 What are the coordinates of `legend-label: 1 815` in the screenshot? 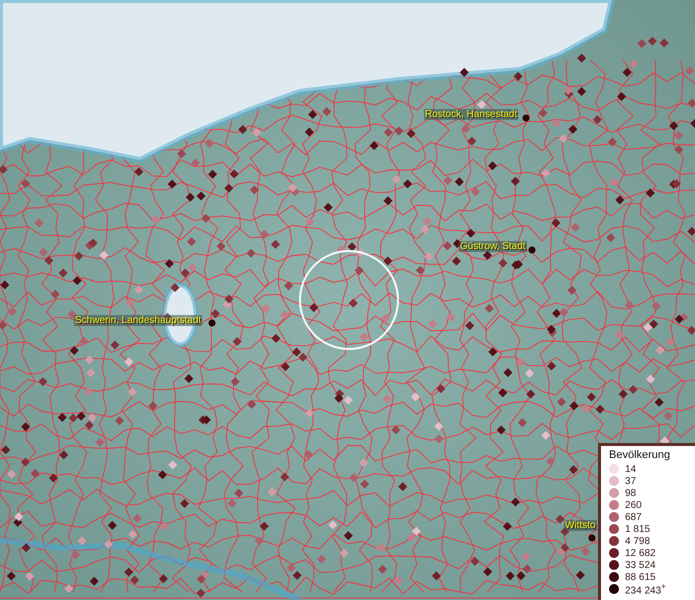 It's located at (637, 529).